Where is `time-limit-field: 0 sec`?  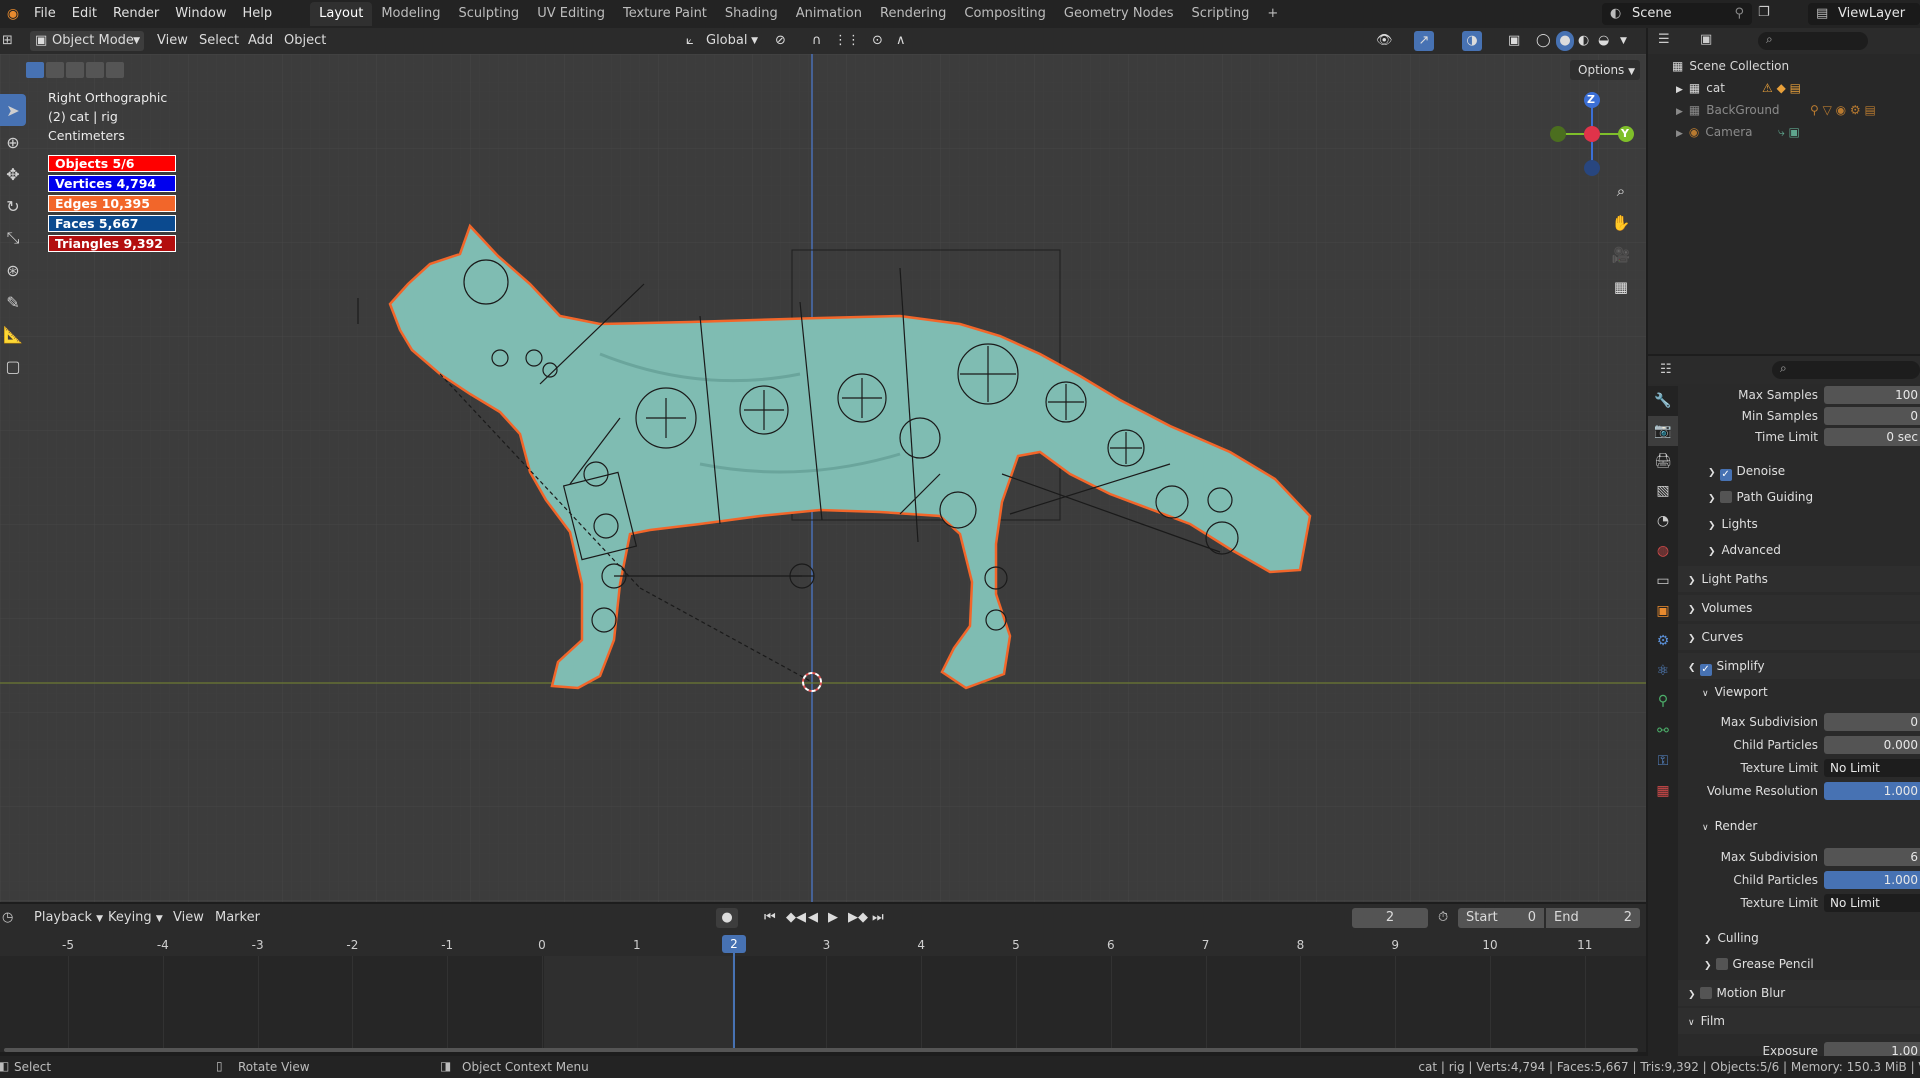 time-limit-field: 0 sec is located at coordinates (1872, 437).